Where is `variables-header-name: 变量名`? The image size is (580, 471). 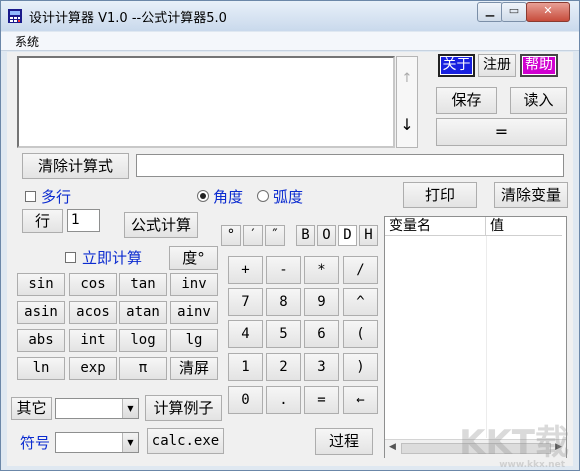 variables-header-name: 变量名 is located at coordinates (435, 226).